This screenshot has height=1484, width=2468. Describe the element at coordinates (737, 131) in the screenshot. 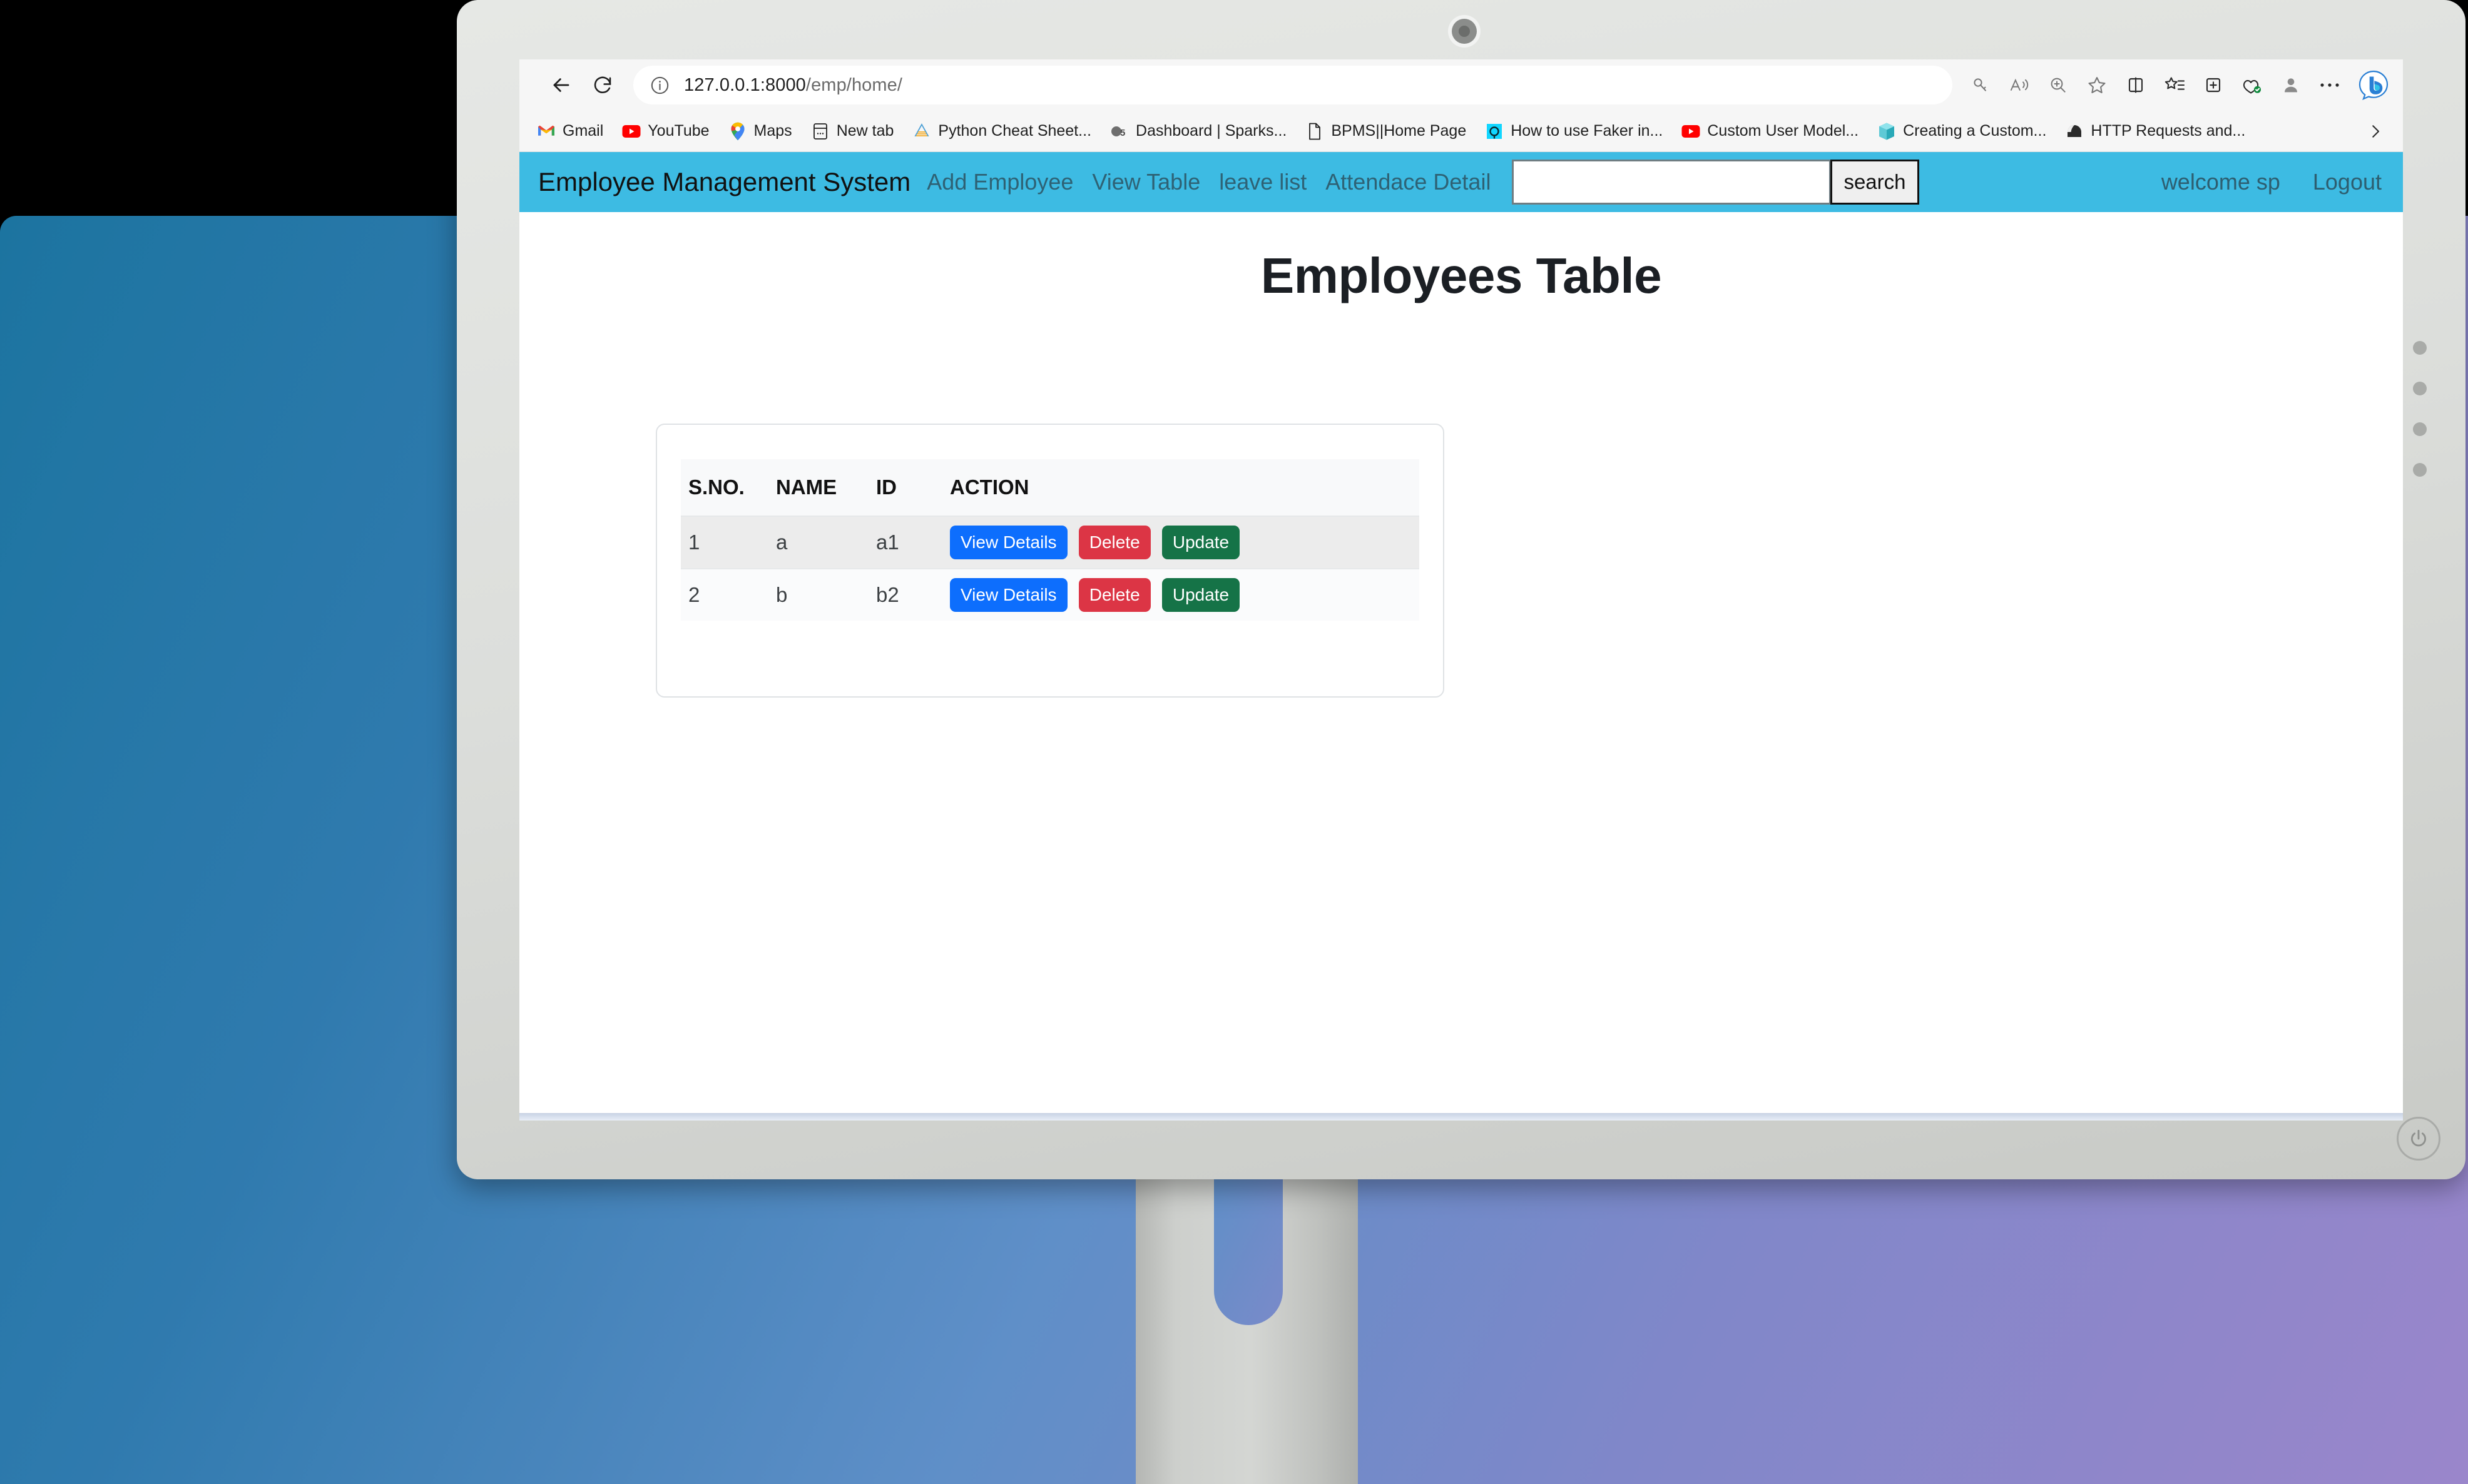

I see `google-maps-icon` at that location.